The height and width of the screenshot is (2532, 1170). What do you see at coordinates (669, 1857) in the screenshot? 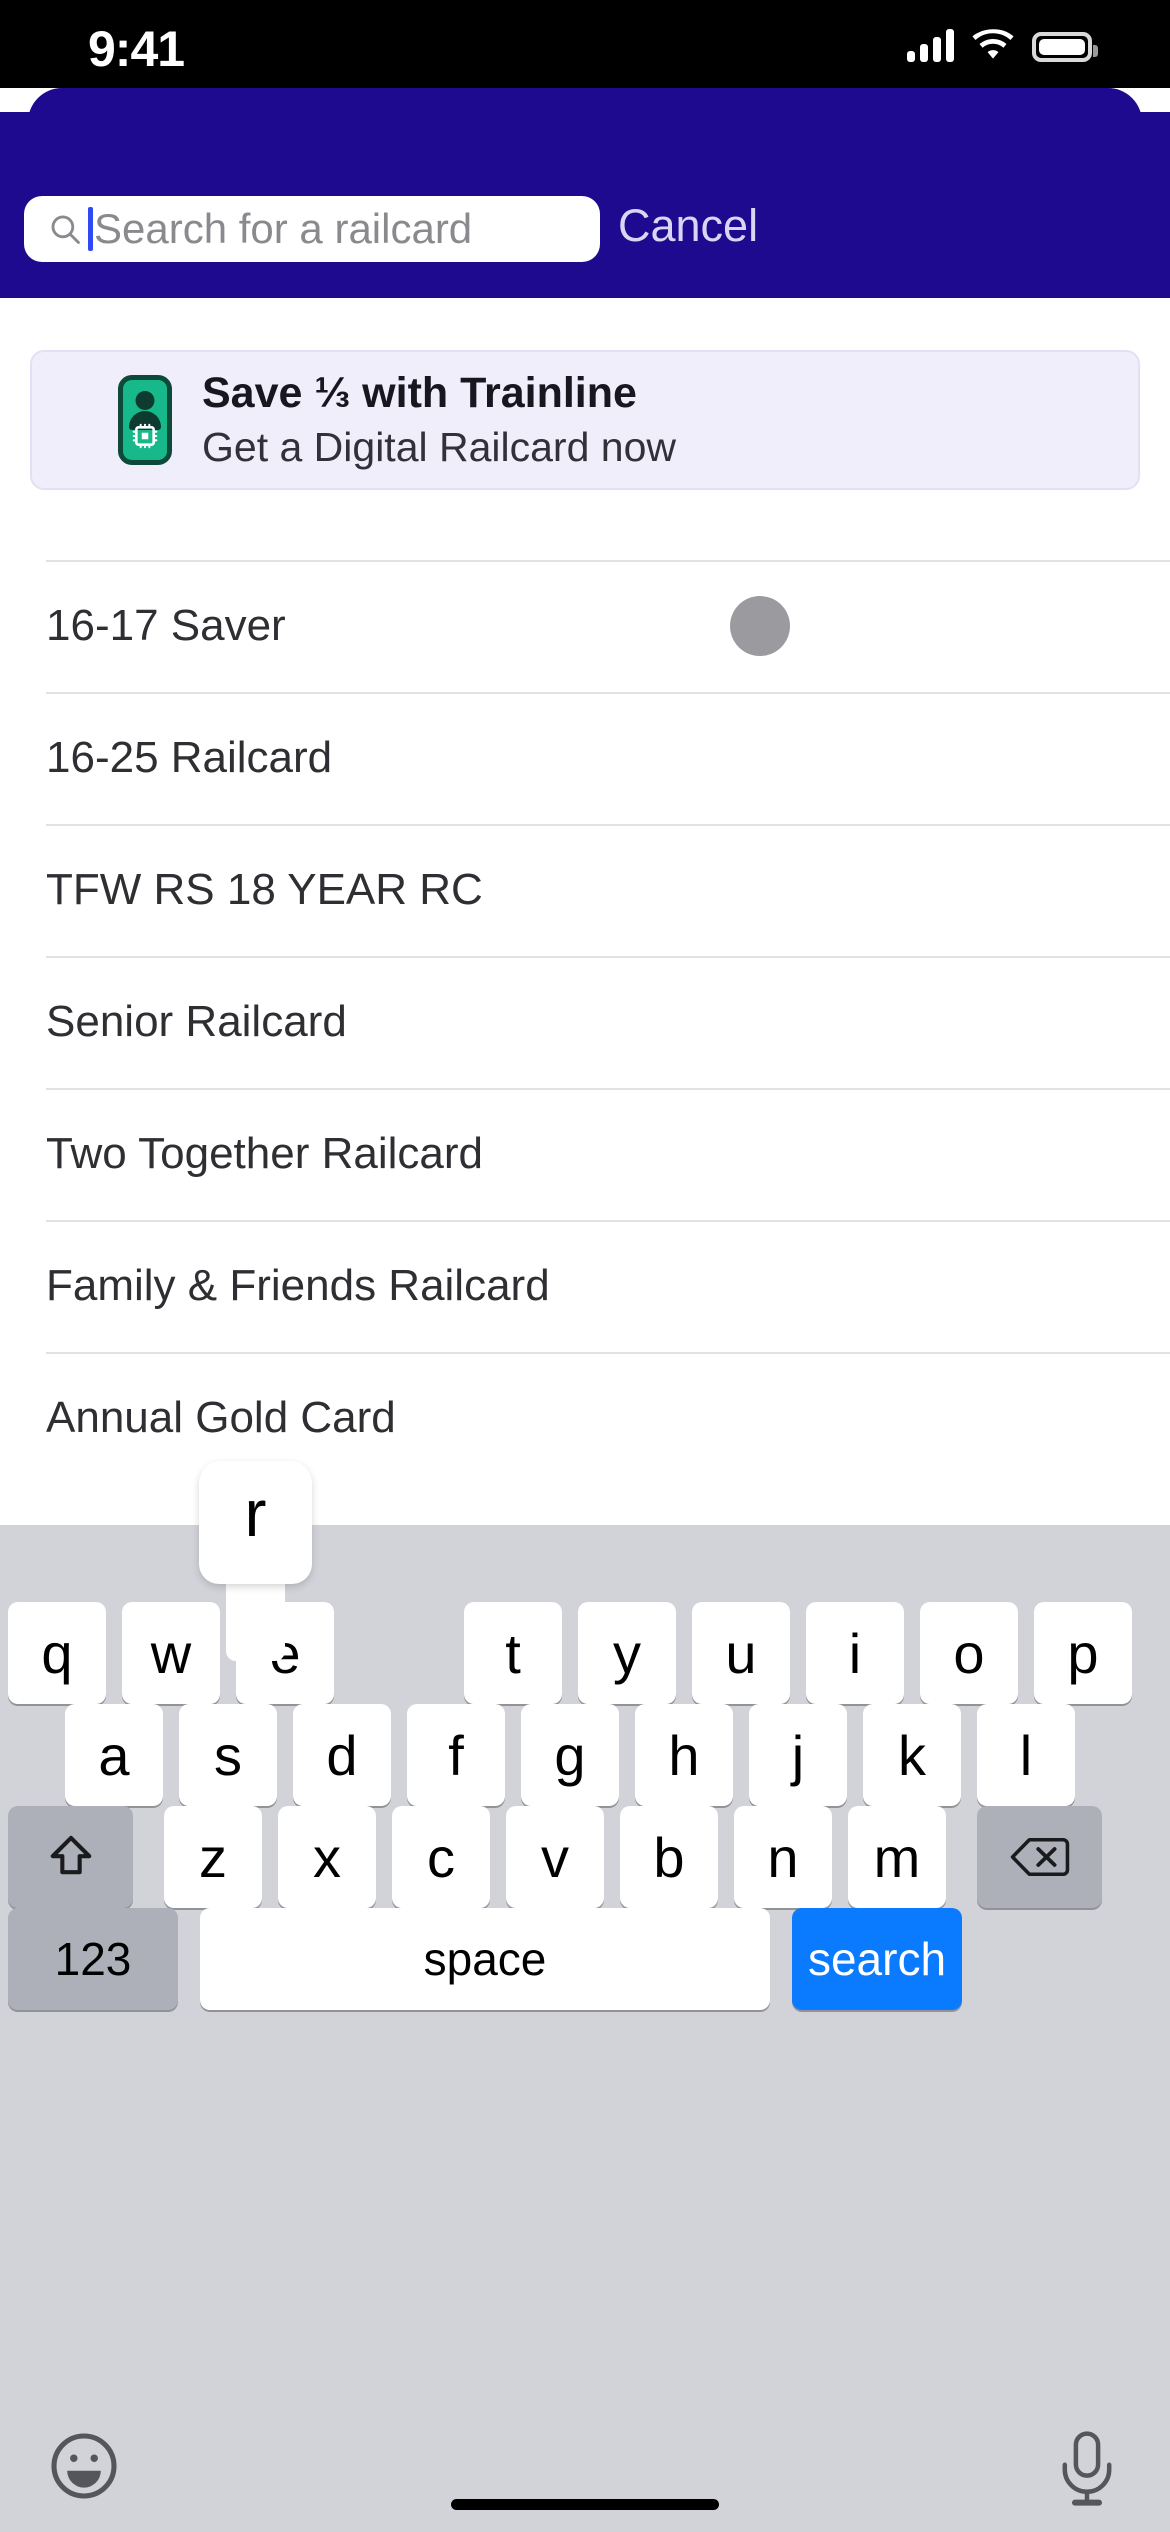
I see `key-b: b` at bounding box center [669, 1857].